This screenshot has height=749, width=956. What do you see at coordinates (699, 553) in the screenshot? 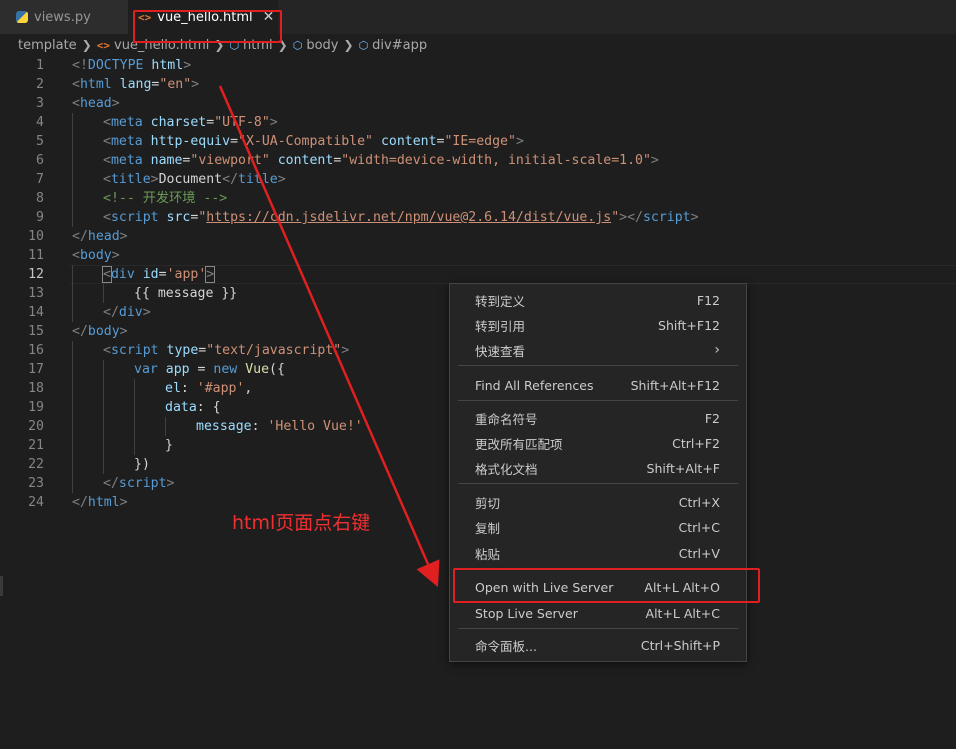
I see `menu-item-shortcut: Ctrl+V` at bounding box center [699, 553].